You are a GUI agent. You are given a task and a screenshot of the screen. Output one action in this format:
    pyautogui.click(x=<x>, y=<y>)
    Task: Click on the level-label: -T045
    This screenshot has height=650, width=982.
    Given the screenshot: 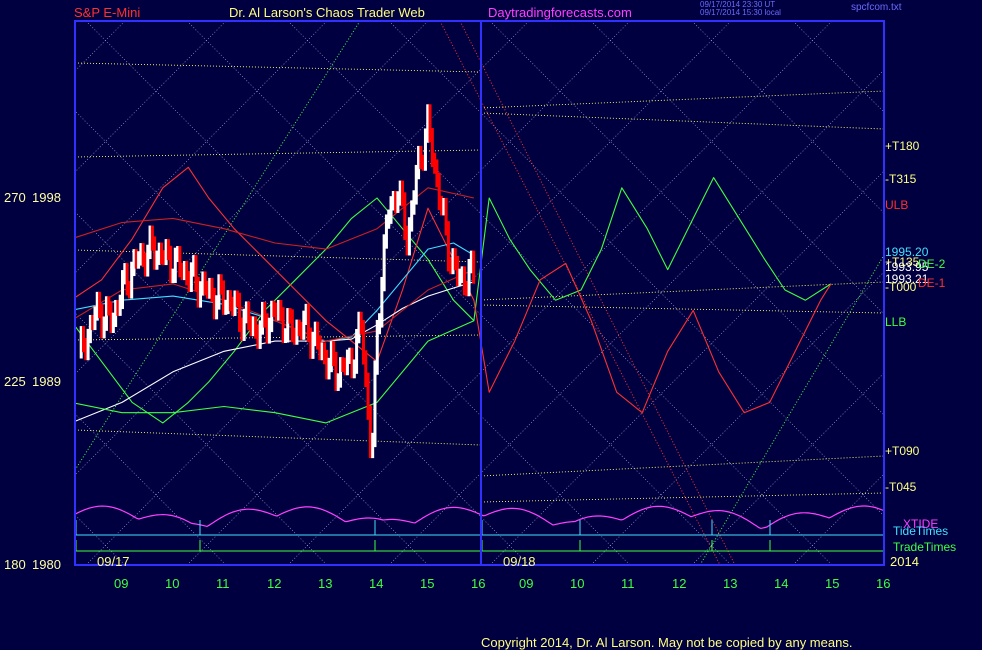 What is the action you would take?
    pyautogui.click(x=901, y=487)
    